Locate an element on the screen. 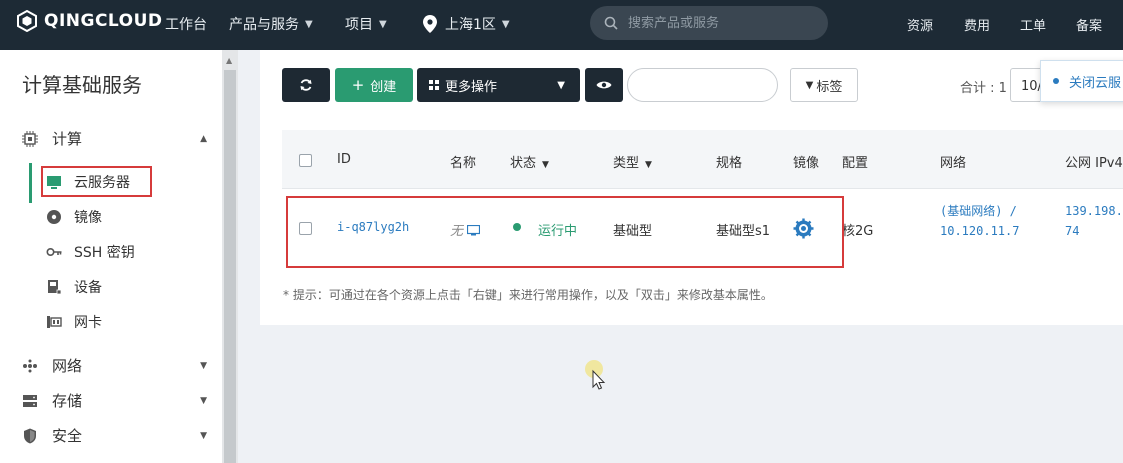 This screenshot has height=463, width=1123. sidebar-item-nics-label: 网卡 is located at coordinates (88, 323).